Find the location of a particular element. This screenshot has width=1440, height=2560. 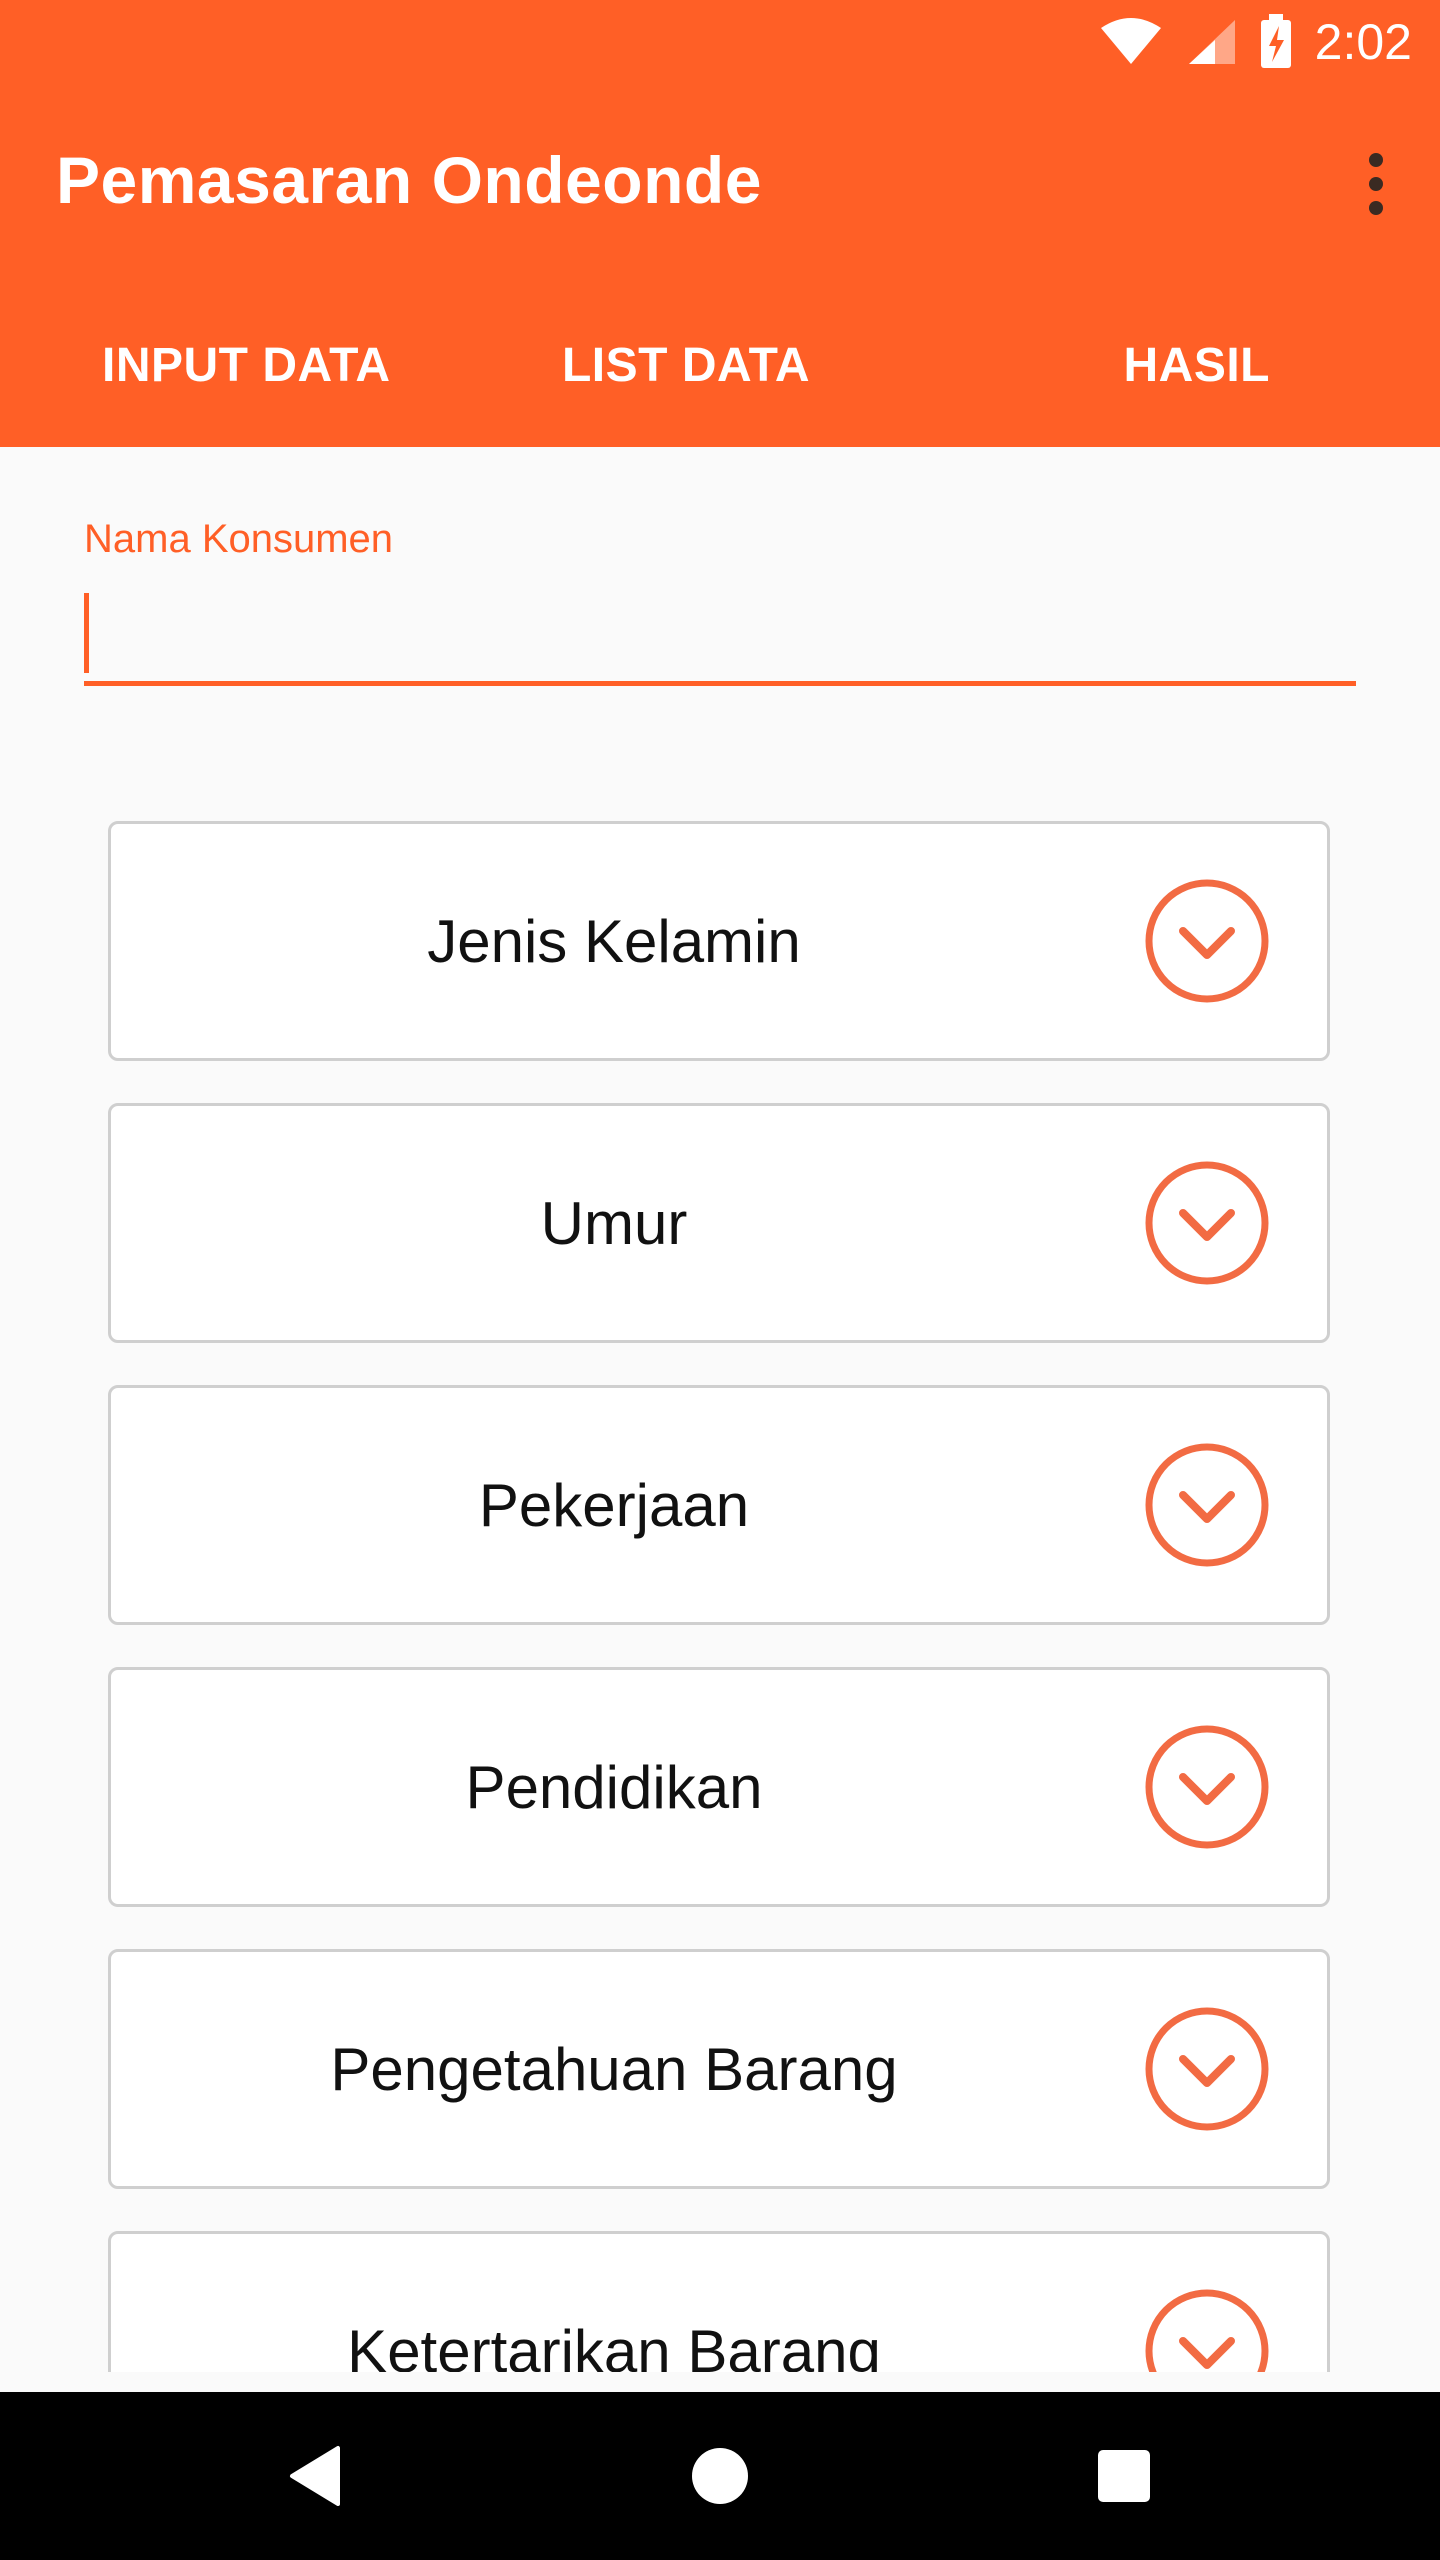

spinner-ketertarikan-barang: Ketertarikan Barang is located at coordinates (719, 2301).